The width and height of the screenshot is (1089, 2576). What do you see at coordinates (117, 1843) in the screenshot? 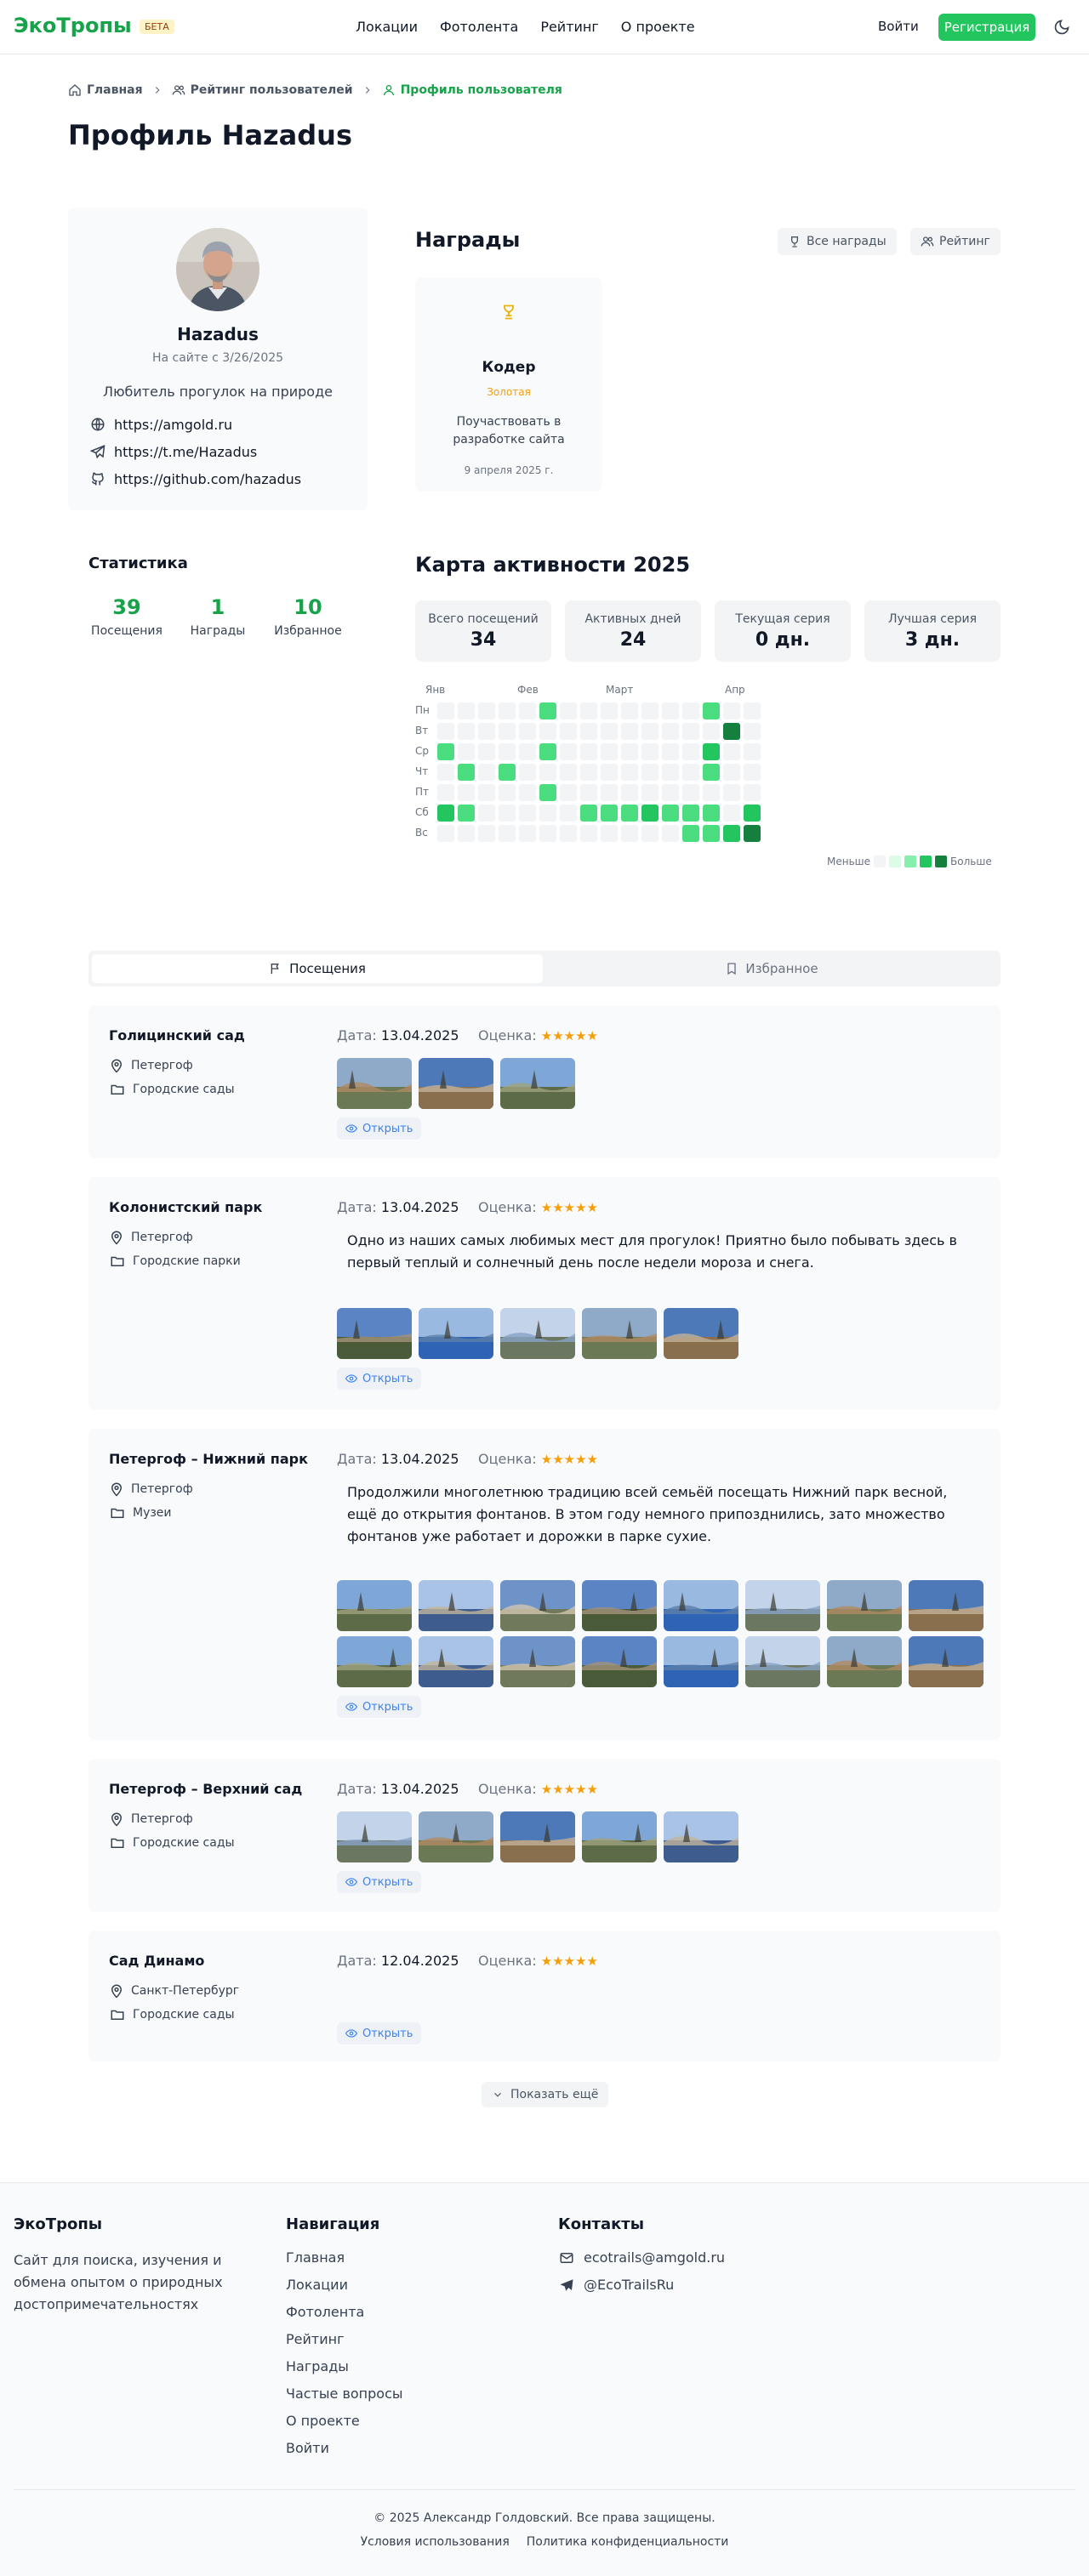
I see `folder-icon` at bounding box center [117, 1843].